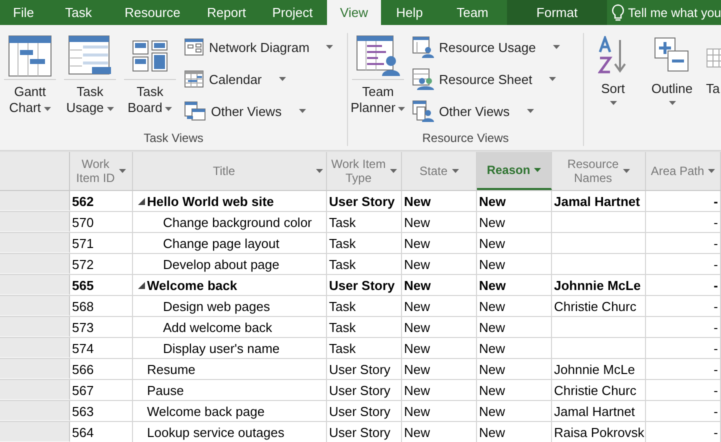 The width and height of the screenshot is (721, 442). I want to click on column-header: Title, so click(230, 171).